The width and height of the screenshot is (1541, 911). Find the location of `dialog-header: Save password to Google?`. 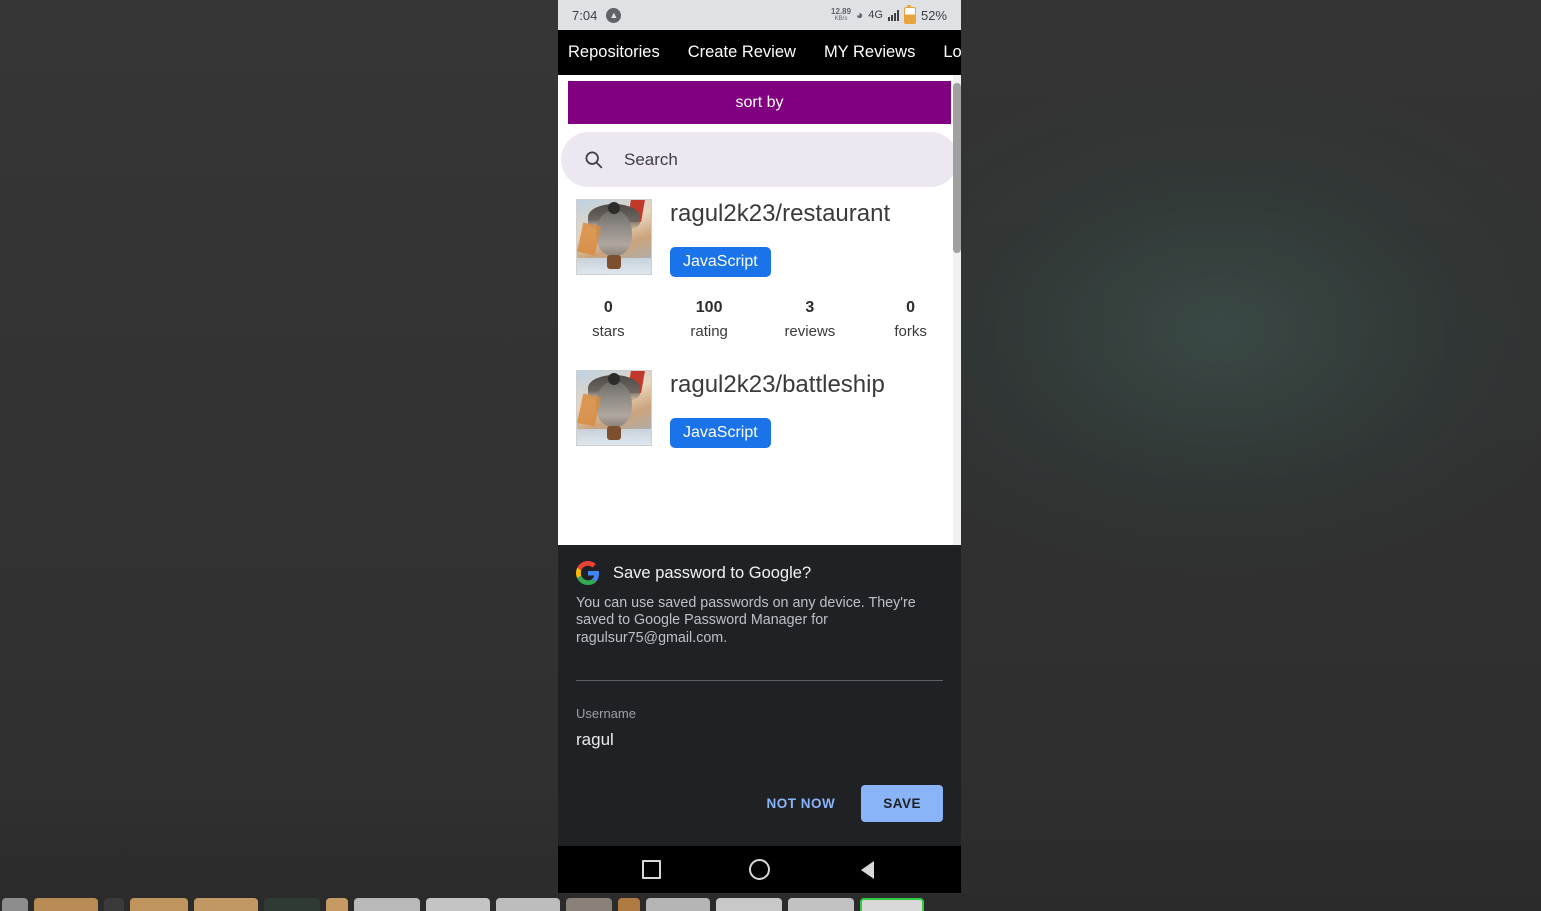

dialog-header: Save password to Google? is located at coordinates (759, 573).